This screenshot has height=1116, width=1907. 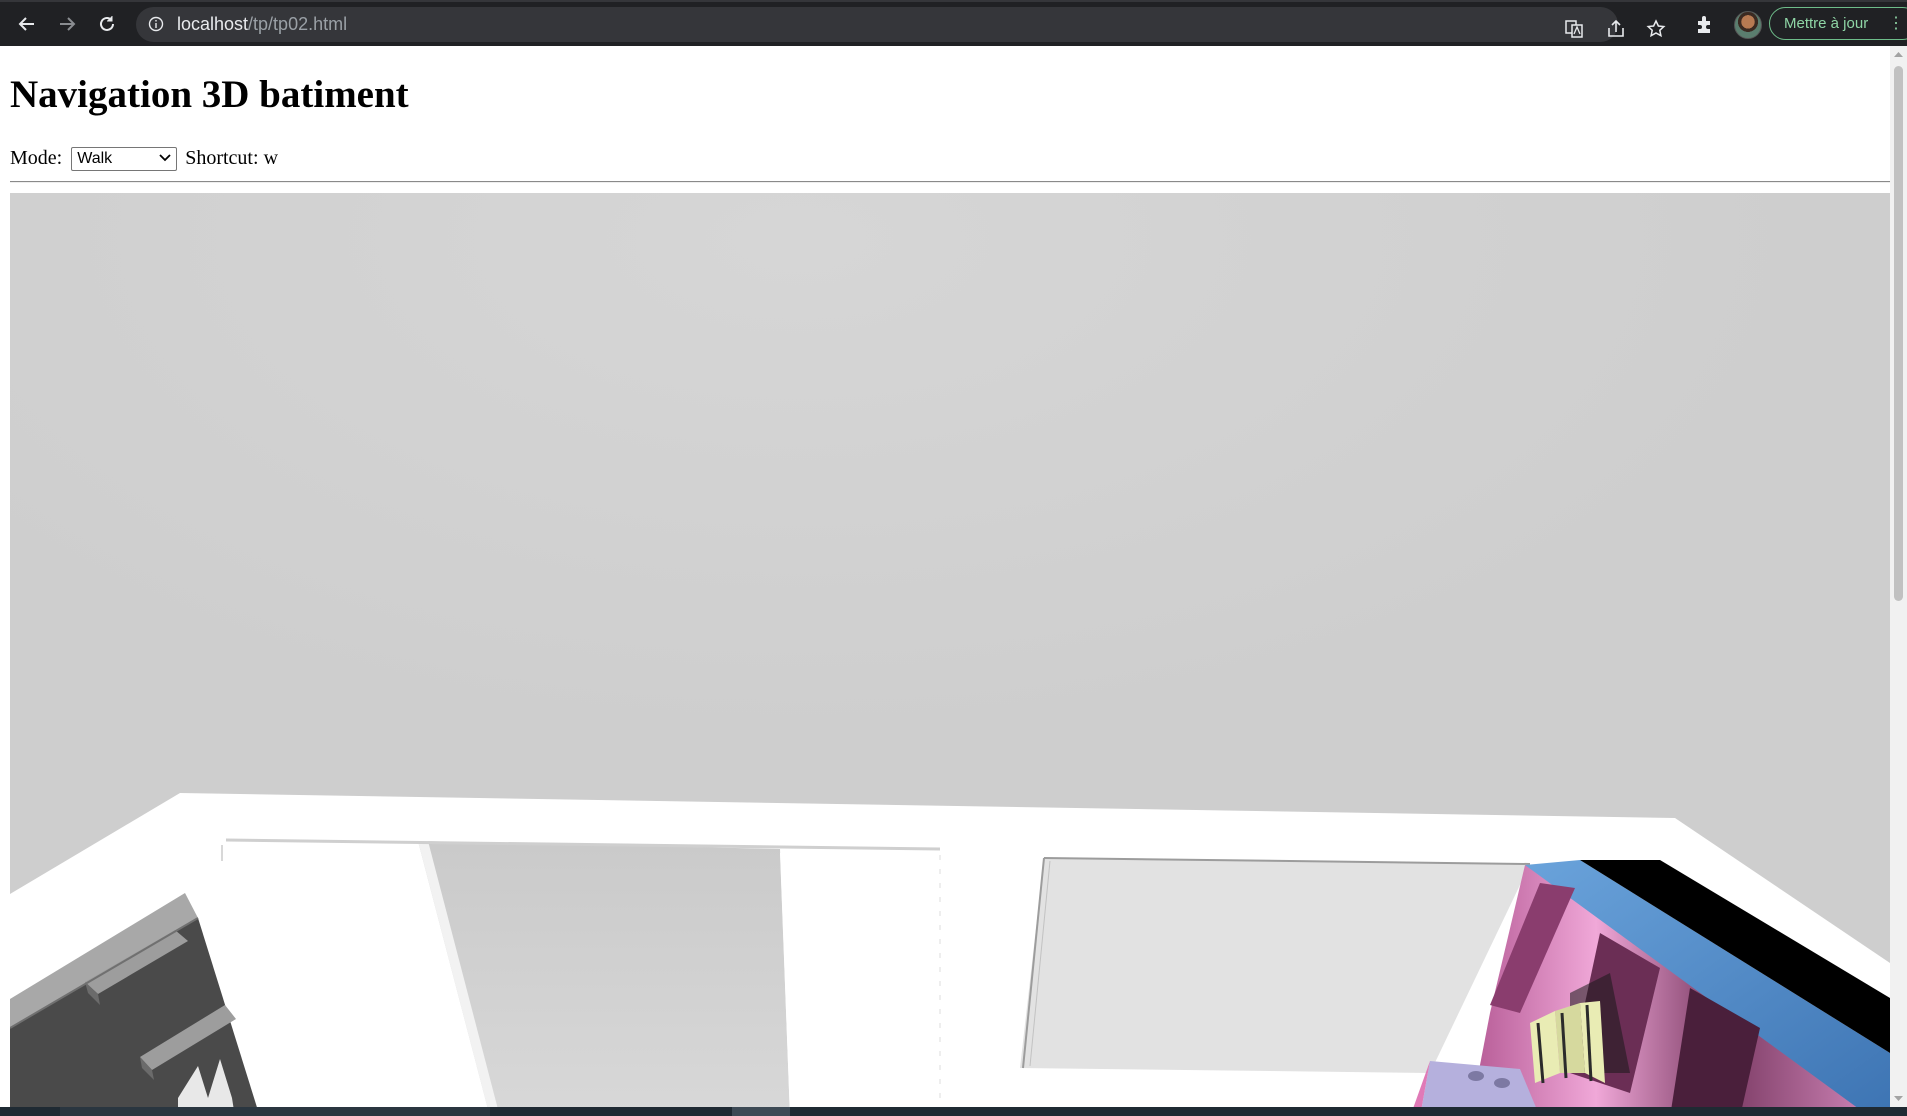 I want to click on update-button-label: Mettre à jour, so click(x=1826, y=23).